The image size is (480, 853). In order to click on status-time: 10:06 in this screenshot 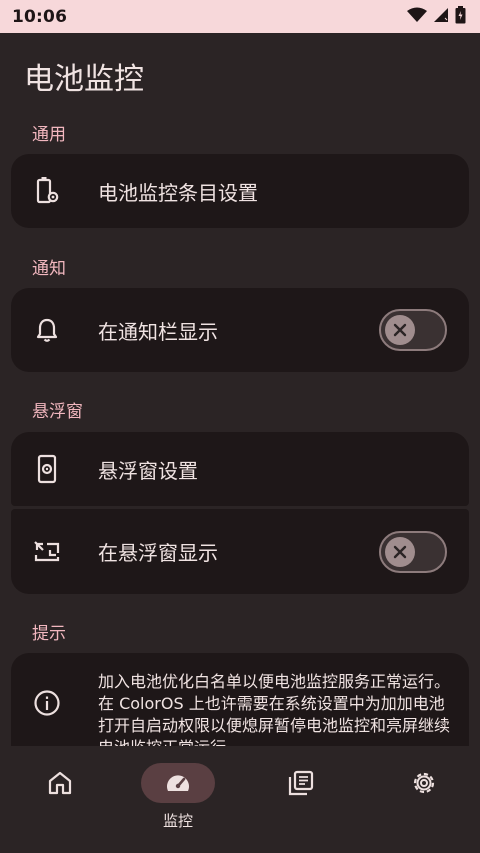, I will do `click(40, 16)`.